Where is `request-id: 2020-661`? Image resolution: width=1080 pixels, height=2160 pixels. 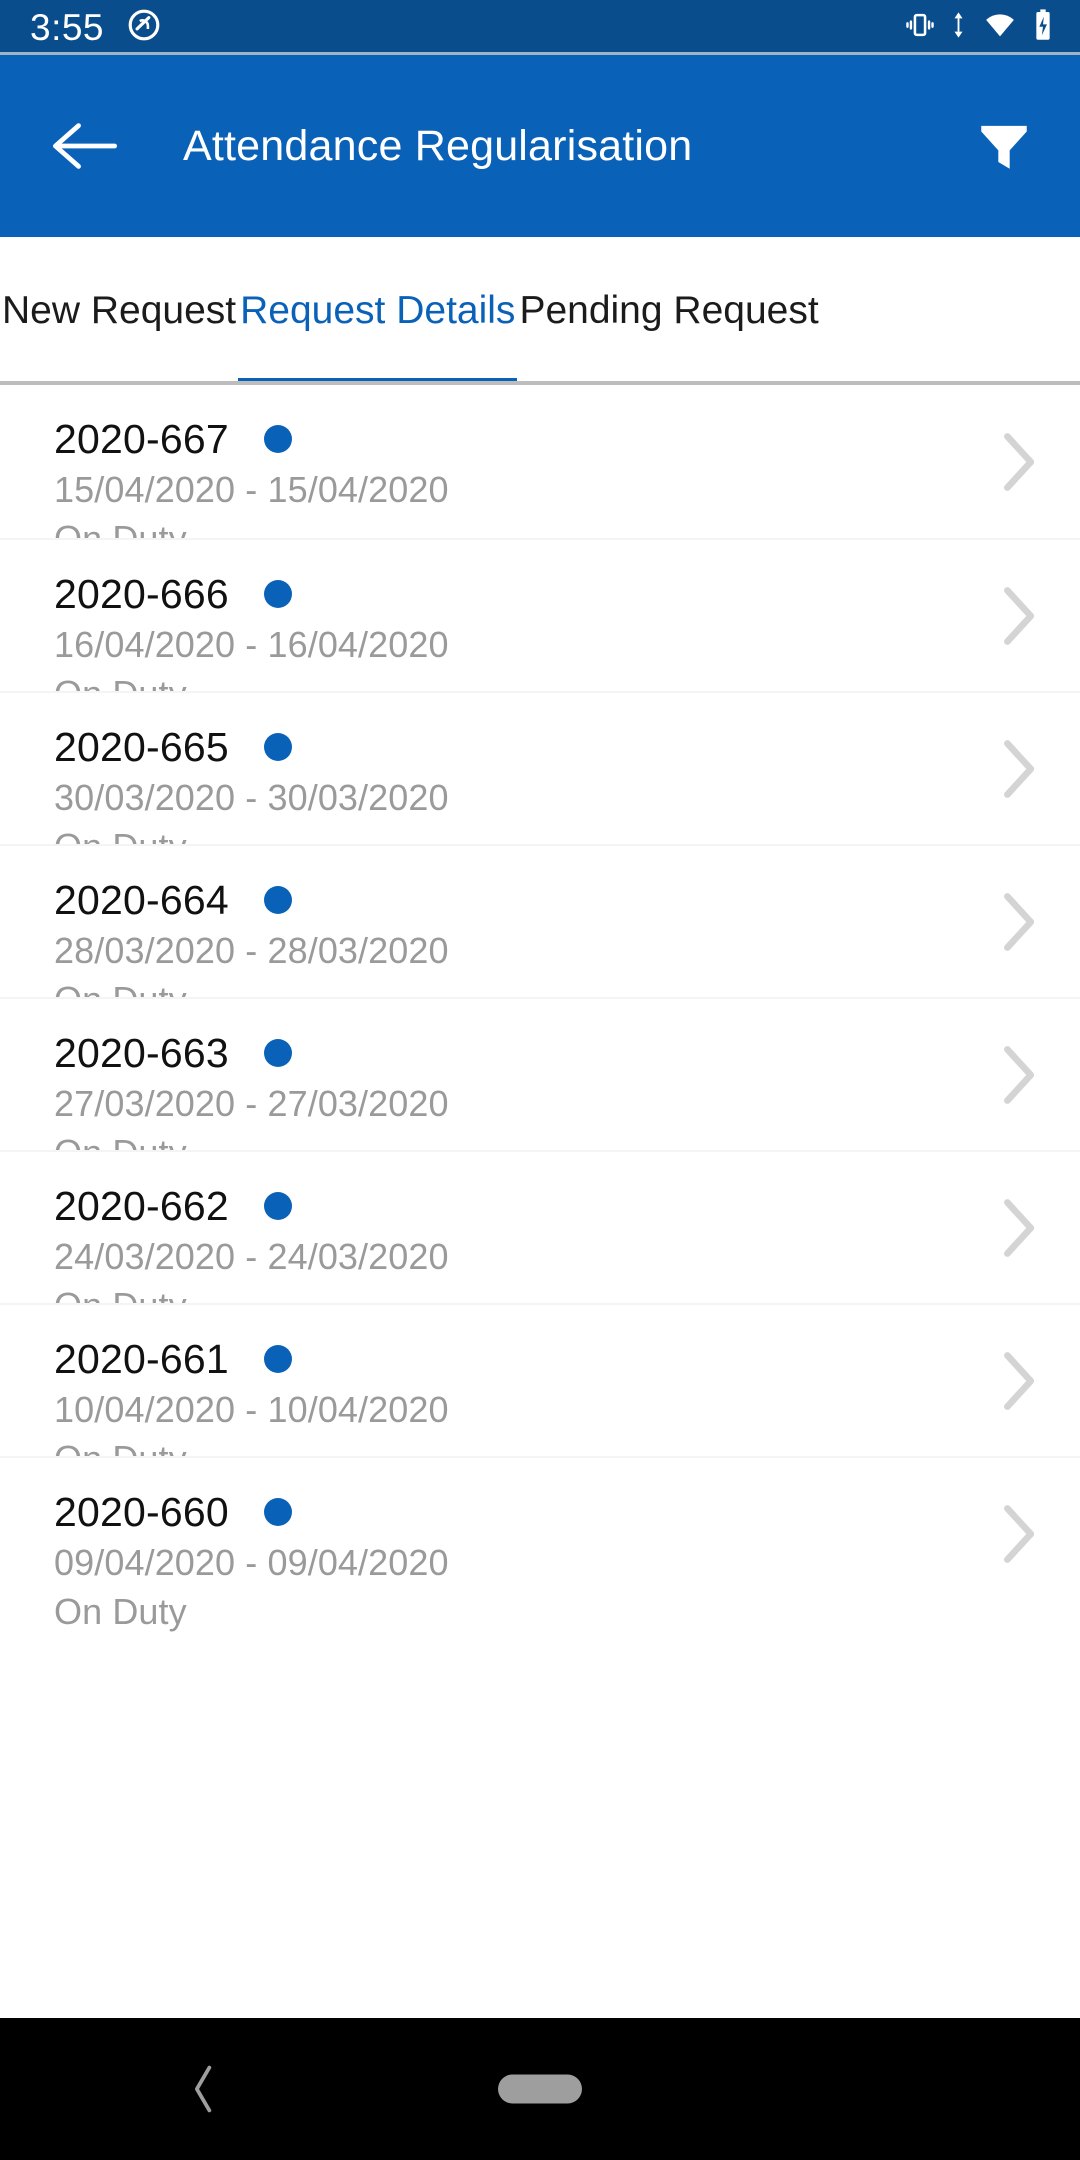 request-id: 2020-661 is located at coordinates (141, 1358).